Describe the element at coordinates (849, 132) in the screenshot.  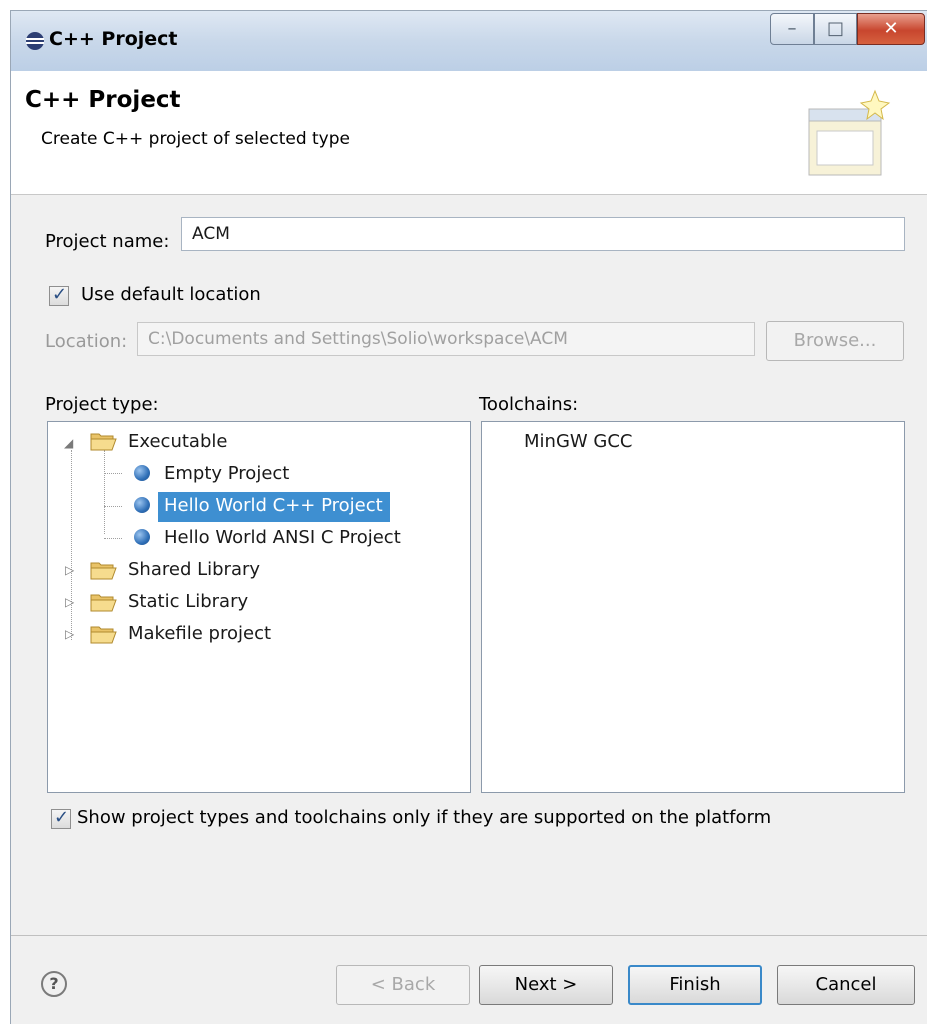
I see `new-project-wizard-icon` at that location.